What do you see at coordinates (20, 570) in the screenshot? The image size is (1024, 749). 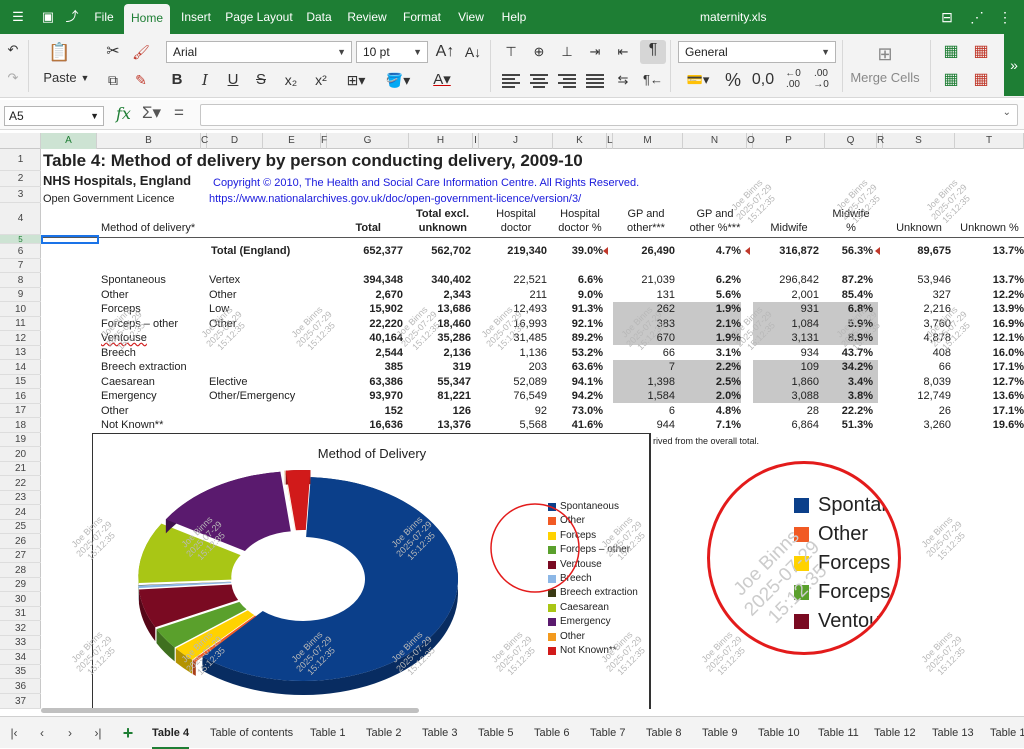 I see `row-header: 28` at bounding box center [20, 570].